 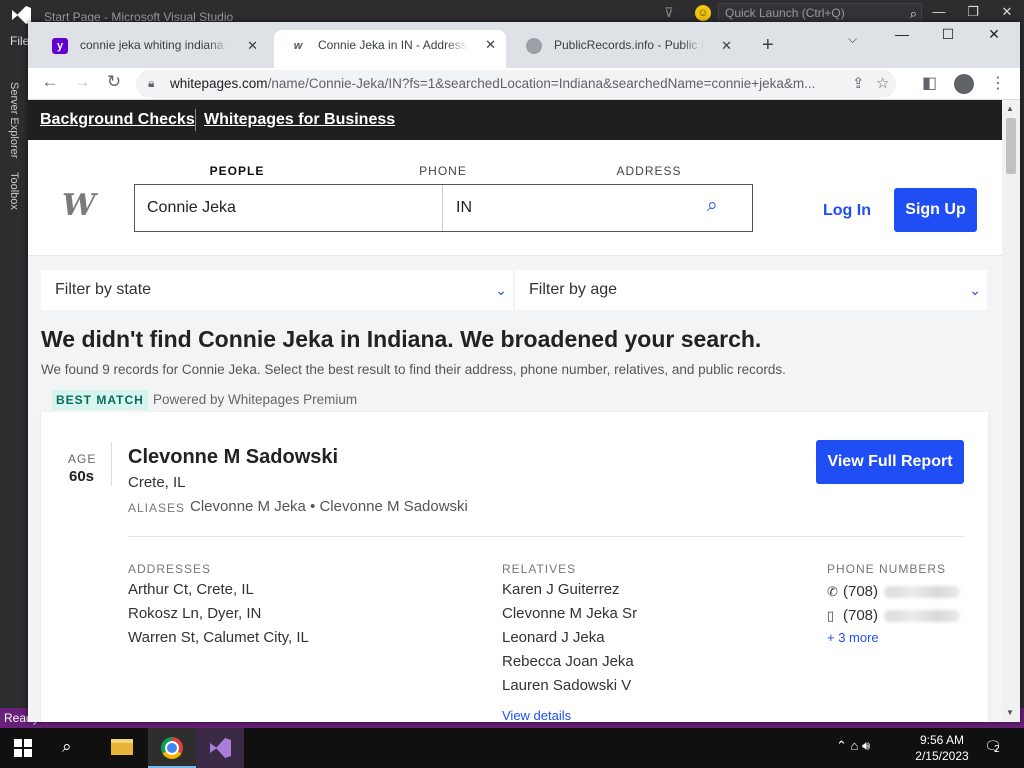 What do you see at coordinates (1011, 146) in the screenshot?
I see `scroll-thumb` at bounding box center [1011, 146].